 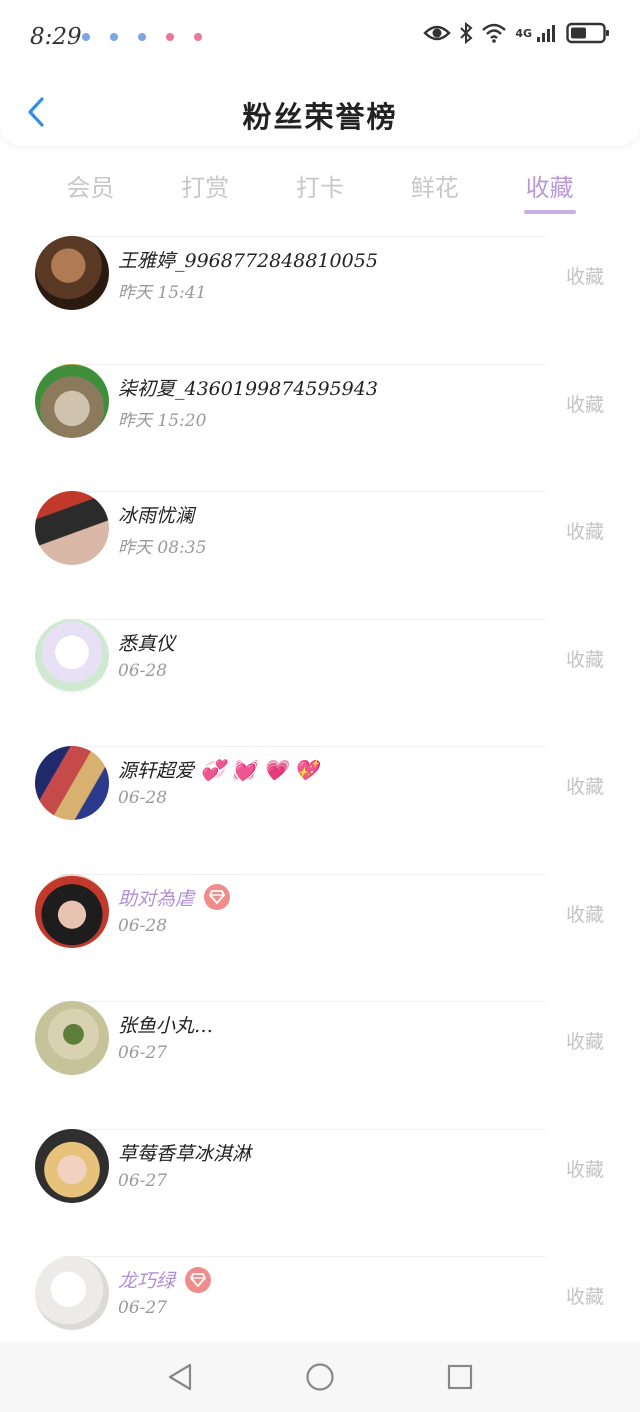 What do you see at coordinates (185, 1153) in the screenshot?
I see `fan-name: 草莓香草冰淇淋` at bounding box center [185, 1153].